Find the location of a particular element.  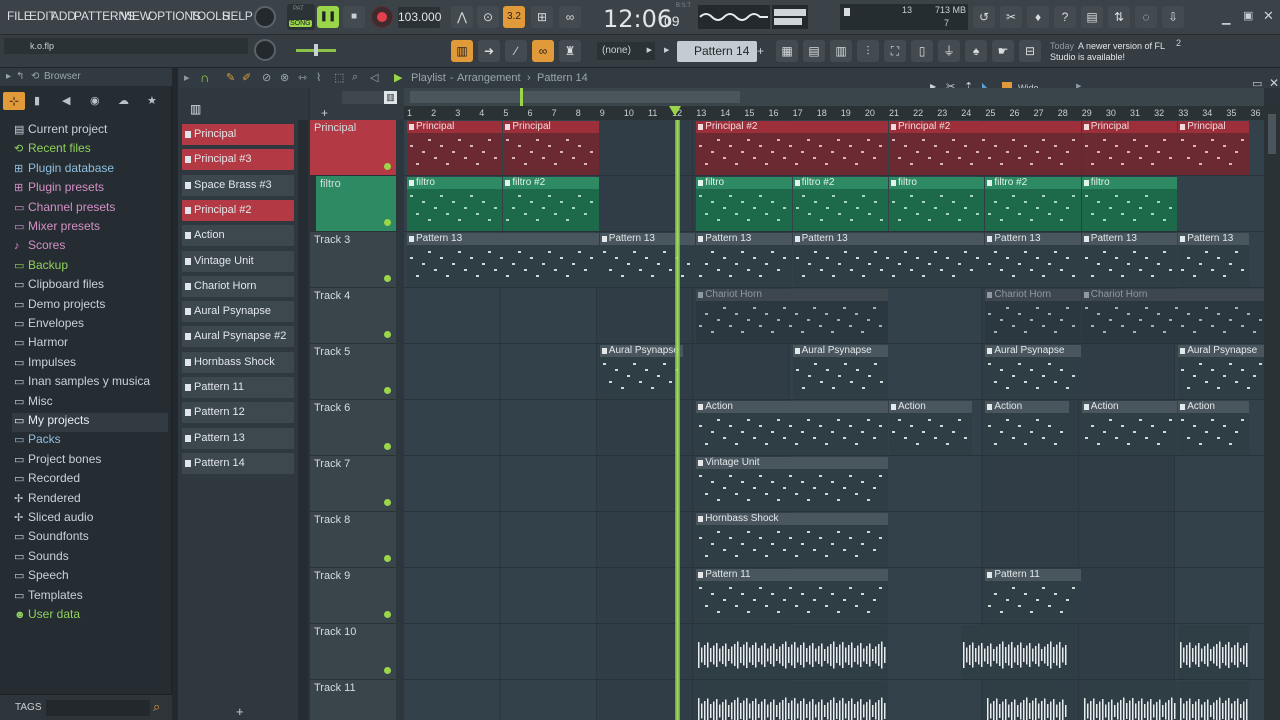

pattern-clip: filtro #2 is located at coordinates (551, 204).